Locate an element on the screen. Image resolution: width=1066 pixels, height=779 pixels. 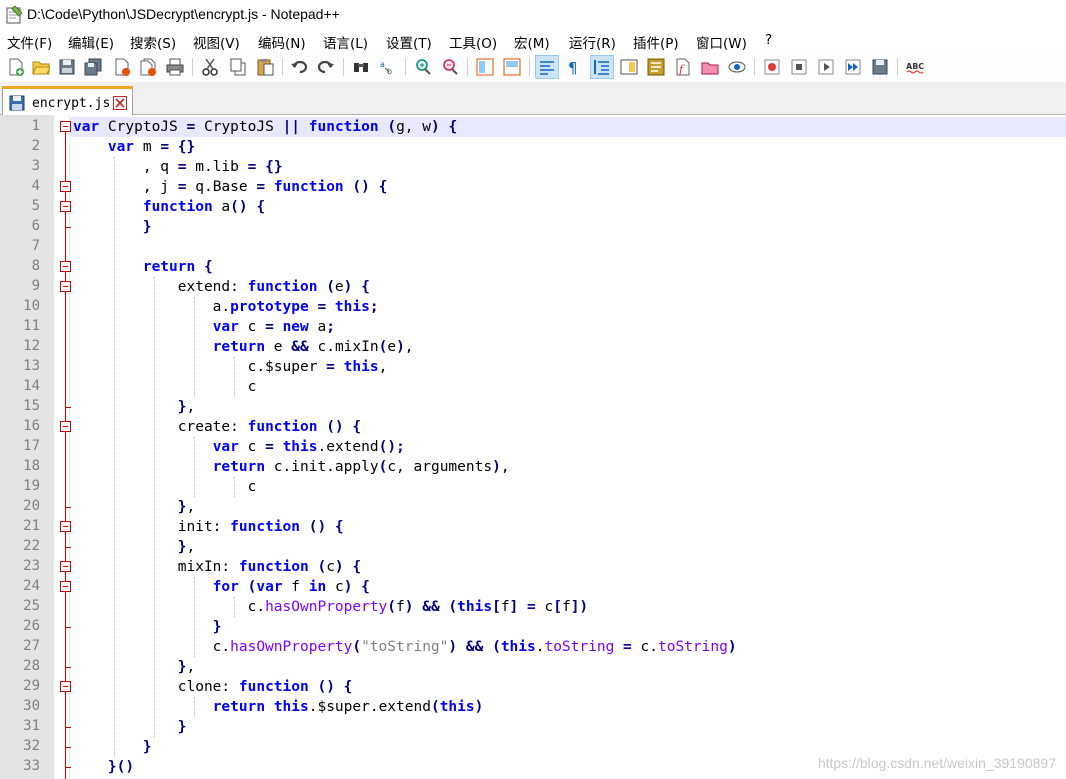
menu-file: 文件(F) is located at coordinates (29, 42).